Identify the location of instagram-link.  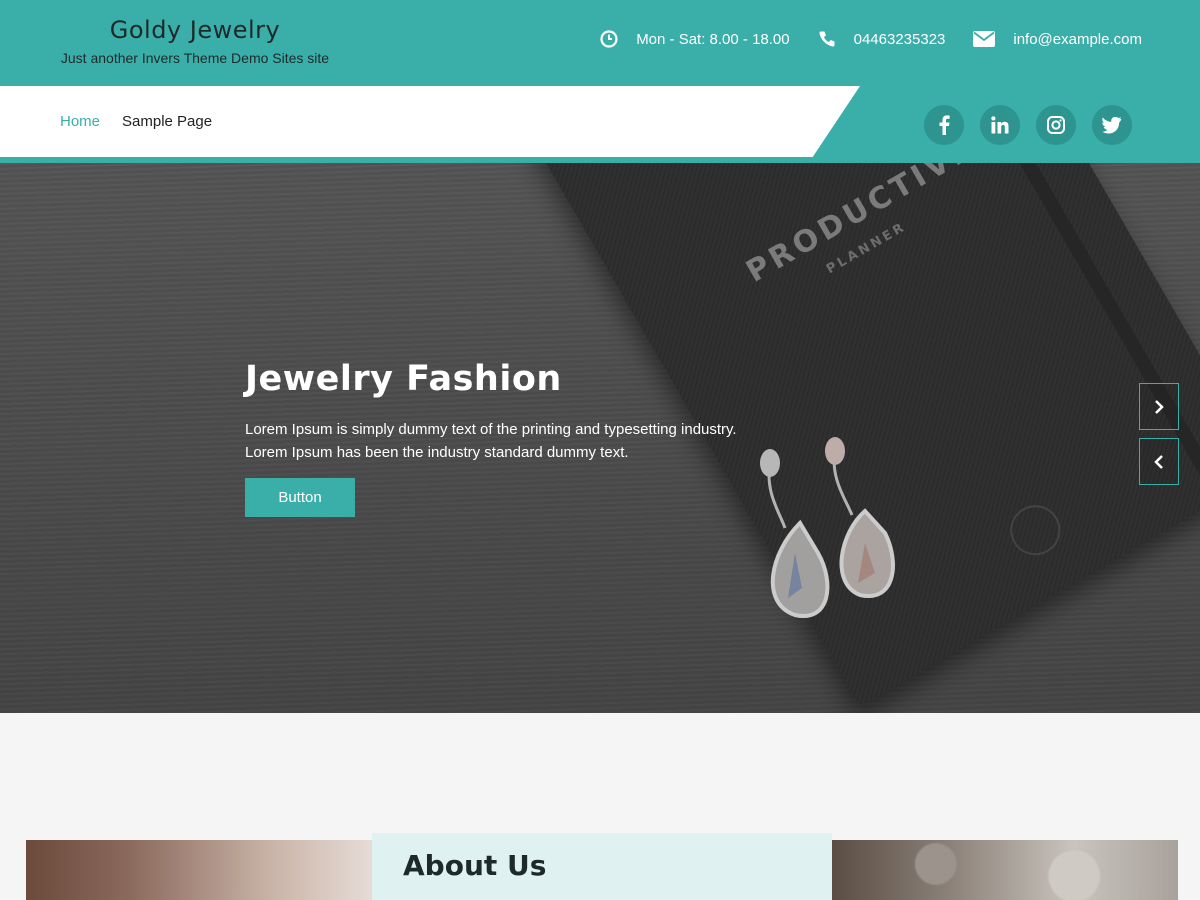
(1056, 125).